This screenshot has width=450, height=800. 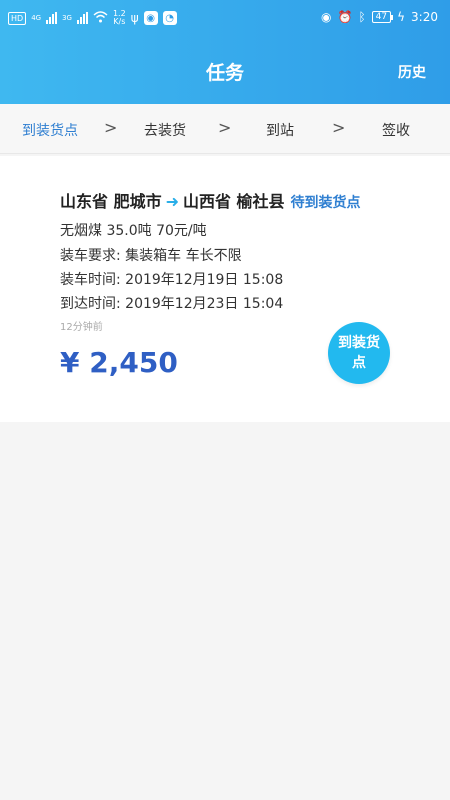 I want to click on usb-icon: ψ, so click(x=134, y=18).